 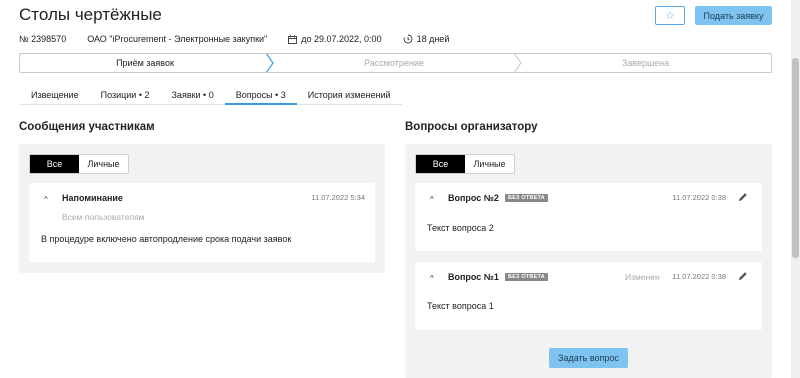 I want to click on message-date: 11.07.2022 5:34, so click(x=338, y=197).